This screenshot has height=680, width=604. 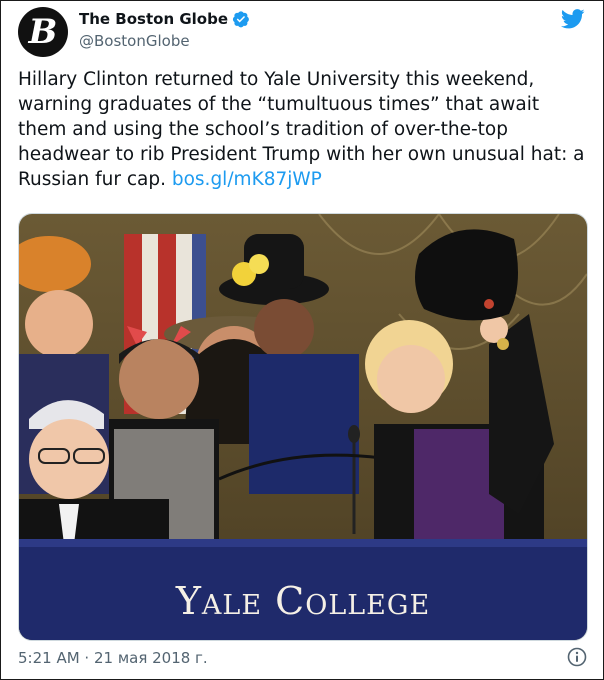 What do you see at coordinates (134, 41) in the screenshot?
I see `handle: @BostonGlobe` at bounding box center [134, 41].